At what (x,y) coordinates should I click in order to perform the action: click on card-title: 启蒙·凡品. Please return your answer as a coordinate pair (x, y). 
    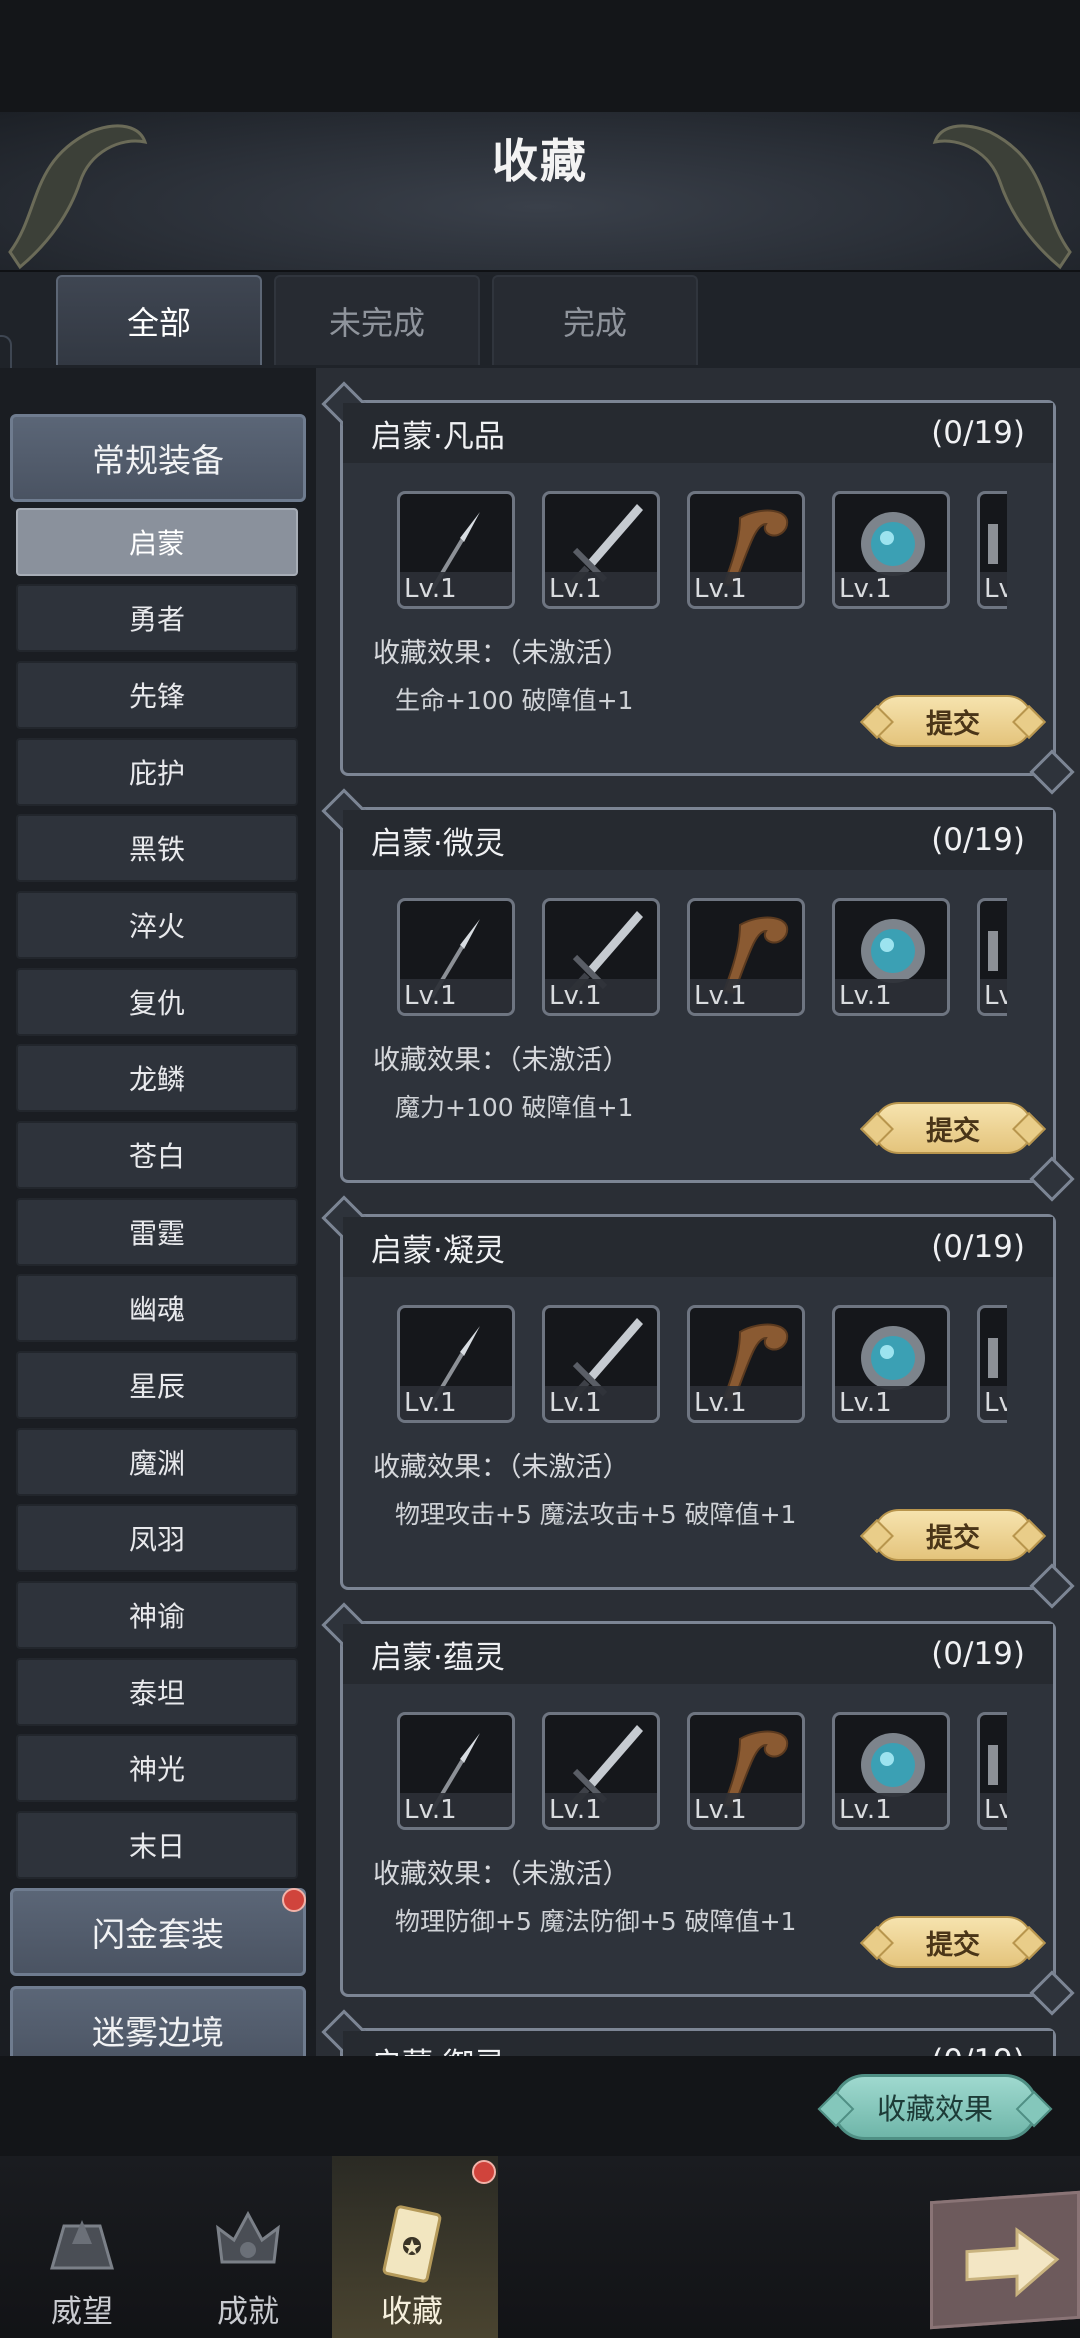
    Looking at the image, I should click on (438, 436).